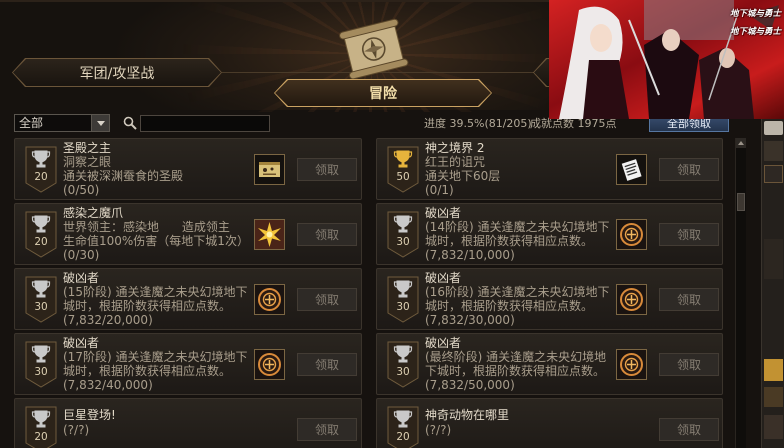 The width and height of the screenshot is (784, 448). I want to click on achievement-description: (17阶段) 通关逢魔之未央幻境地下, so click(155, 357).